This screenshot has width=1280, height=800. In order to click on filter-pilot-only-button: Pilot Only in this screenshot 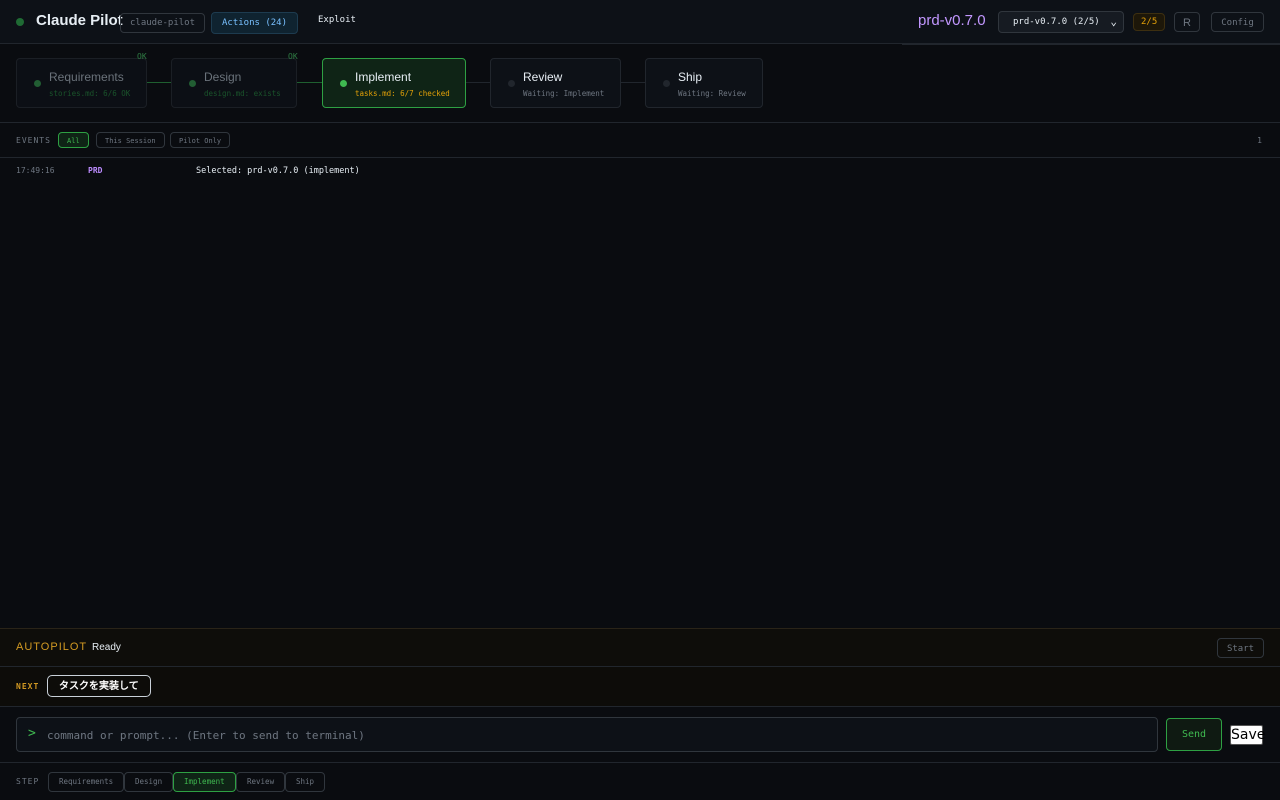, I will do `click(200, 140)`.